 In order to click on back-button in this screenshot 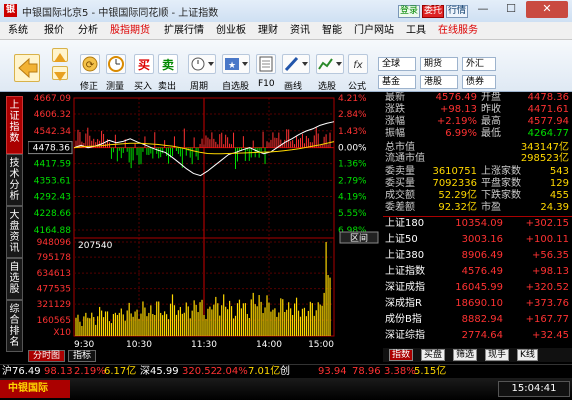, I will do `click(27, 68)`.